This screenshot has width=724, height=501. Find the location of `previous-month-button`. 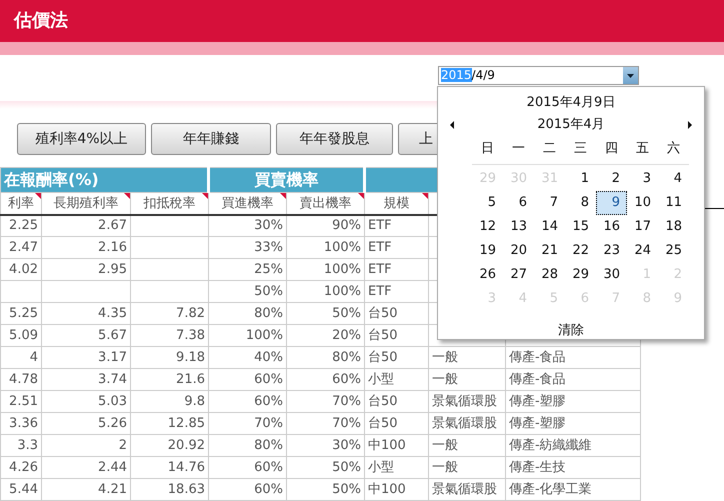

previous-month-button is located at coordinates (452, 125).